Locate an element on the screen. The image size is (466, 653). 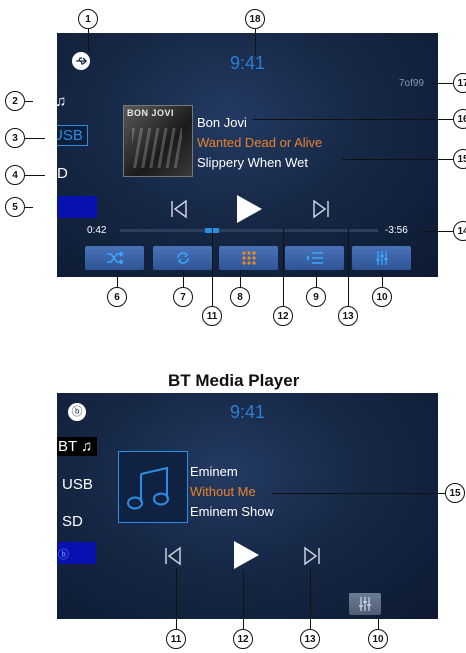
callout-2: 2 is located at coordinates (15, 101).